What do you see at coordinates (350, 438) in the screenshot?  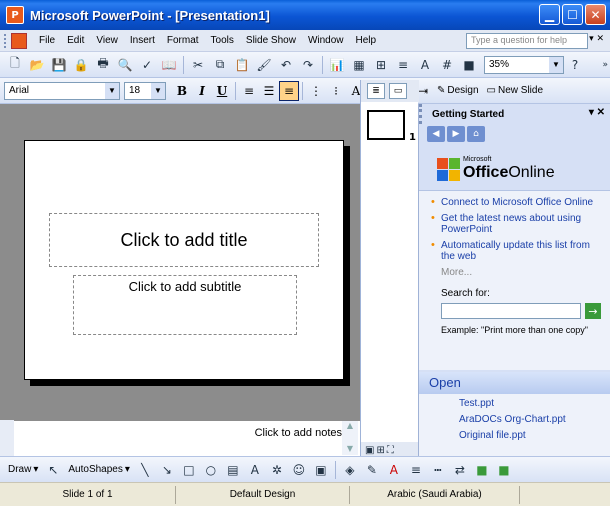 I see `notes-scrollbar: ▲ ▼` at bounding box center [350, 438].